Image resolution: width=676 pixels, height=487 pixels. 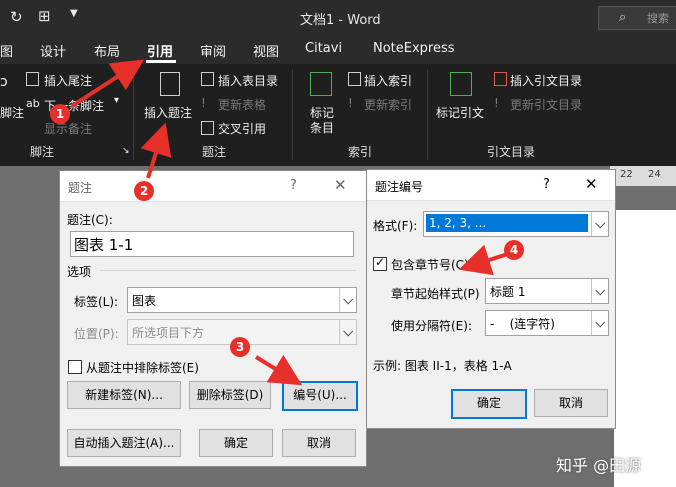 I want to click on annotation-badge-2: 2, so click(x=144, y=191).